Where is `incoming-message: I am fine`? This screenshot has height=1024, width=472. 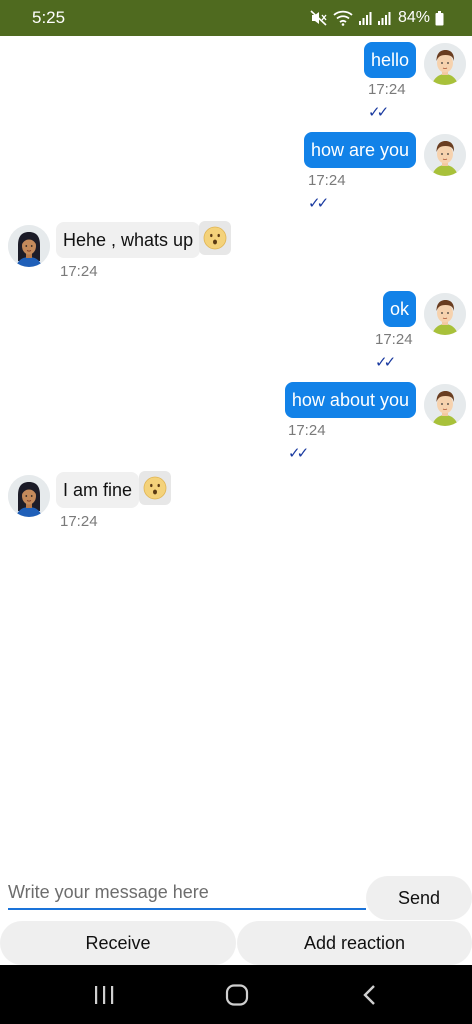 incoming-message: I am fine is located at coordinates (98, 490).